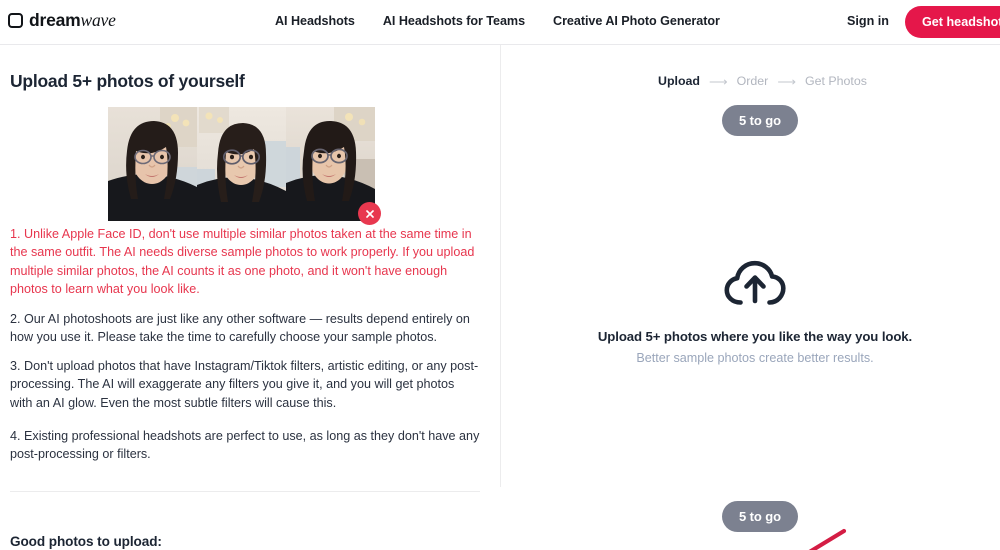 The image size is (1000, 550). I want to click on nav-item-creative-ai-photo-generator: Creative AI Photo Generator, so click(636, 21).